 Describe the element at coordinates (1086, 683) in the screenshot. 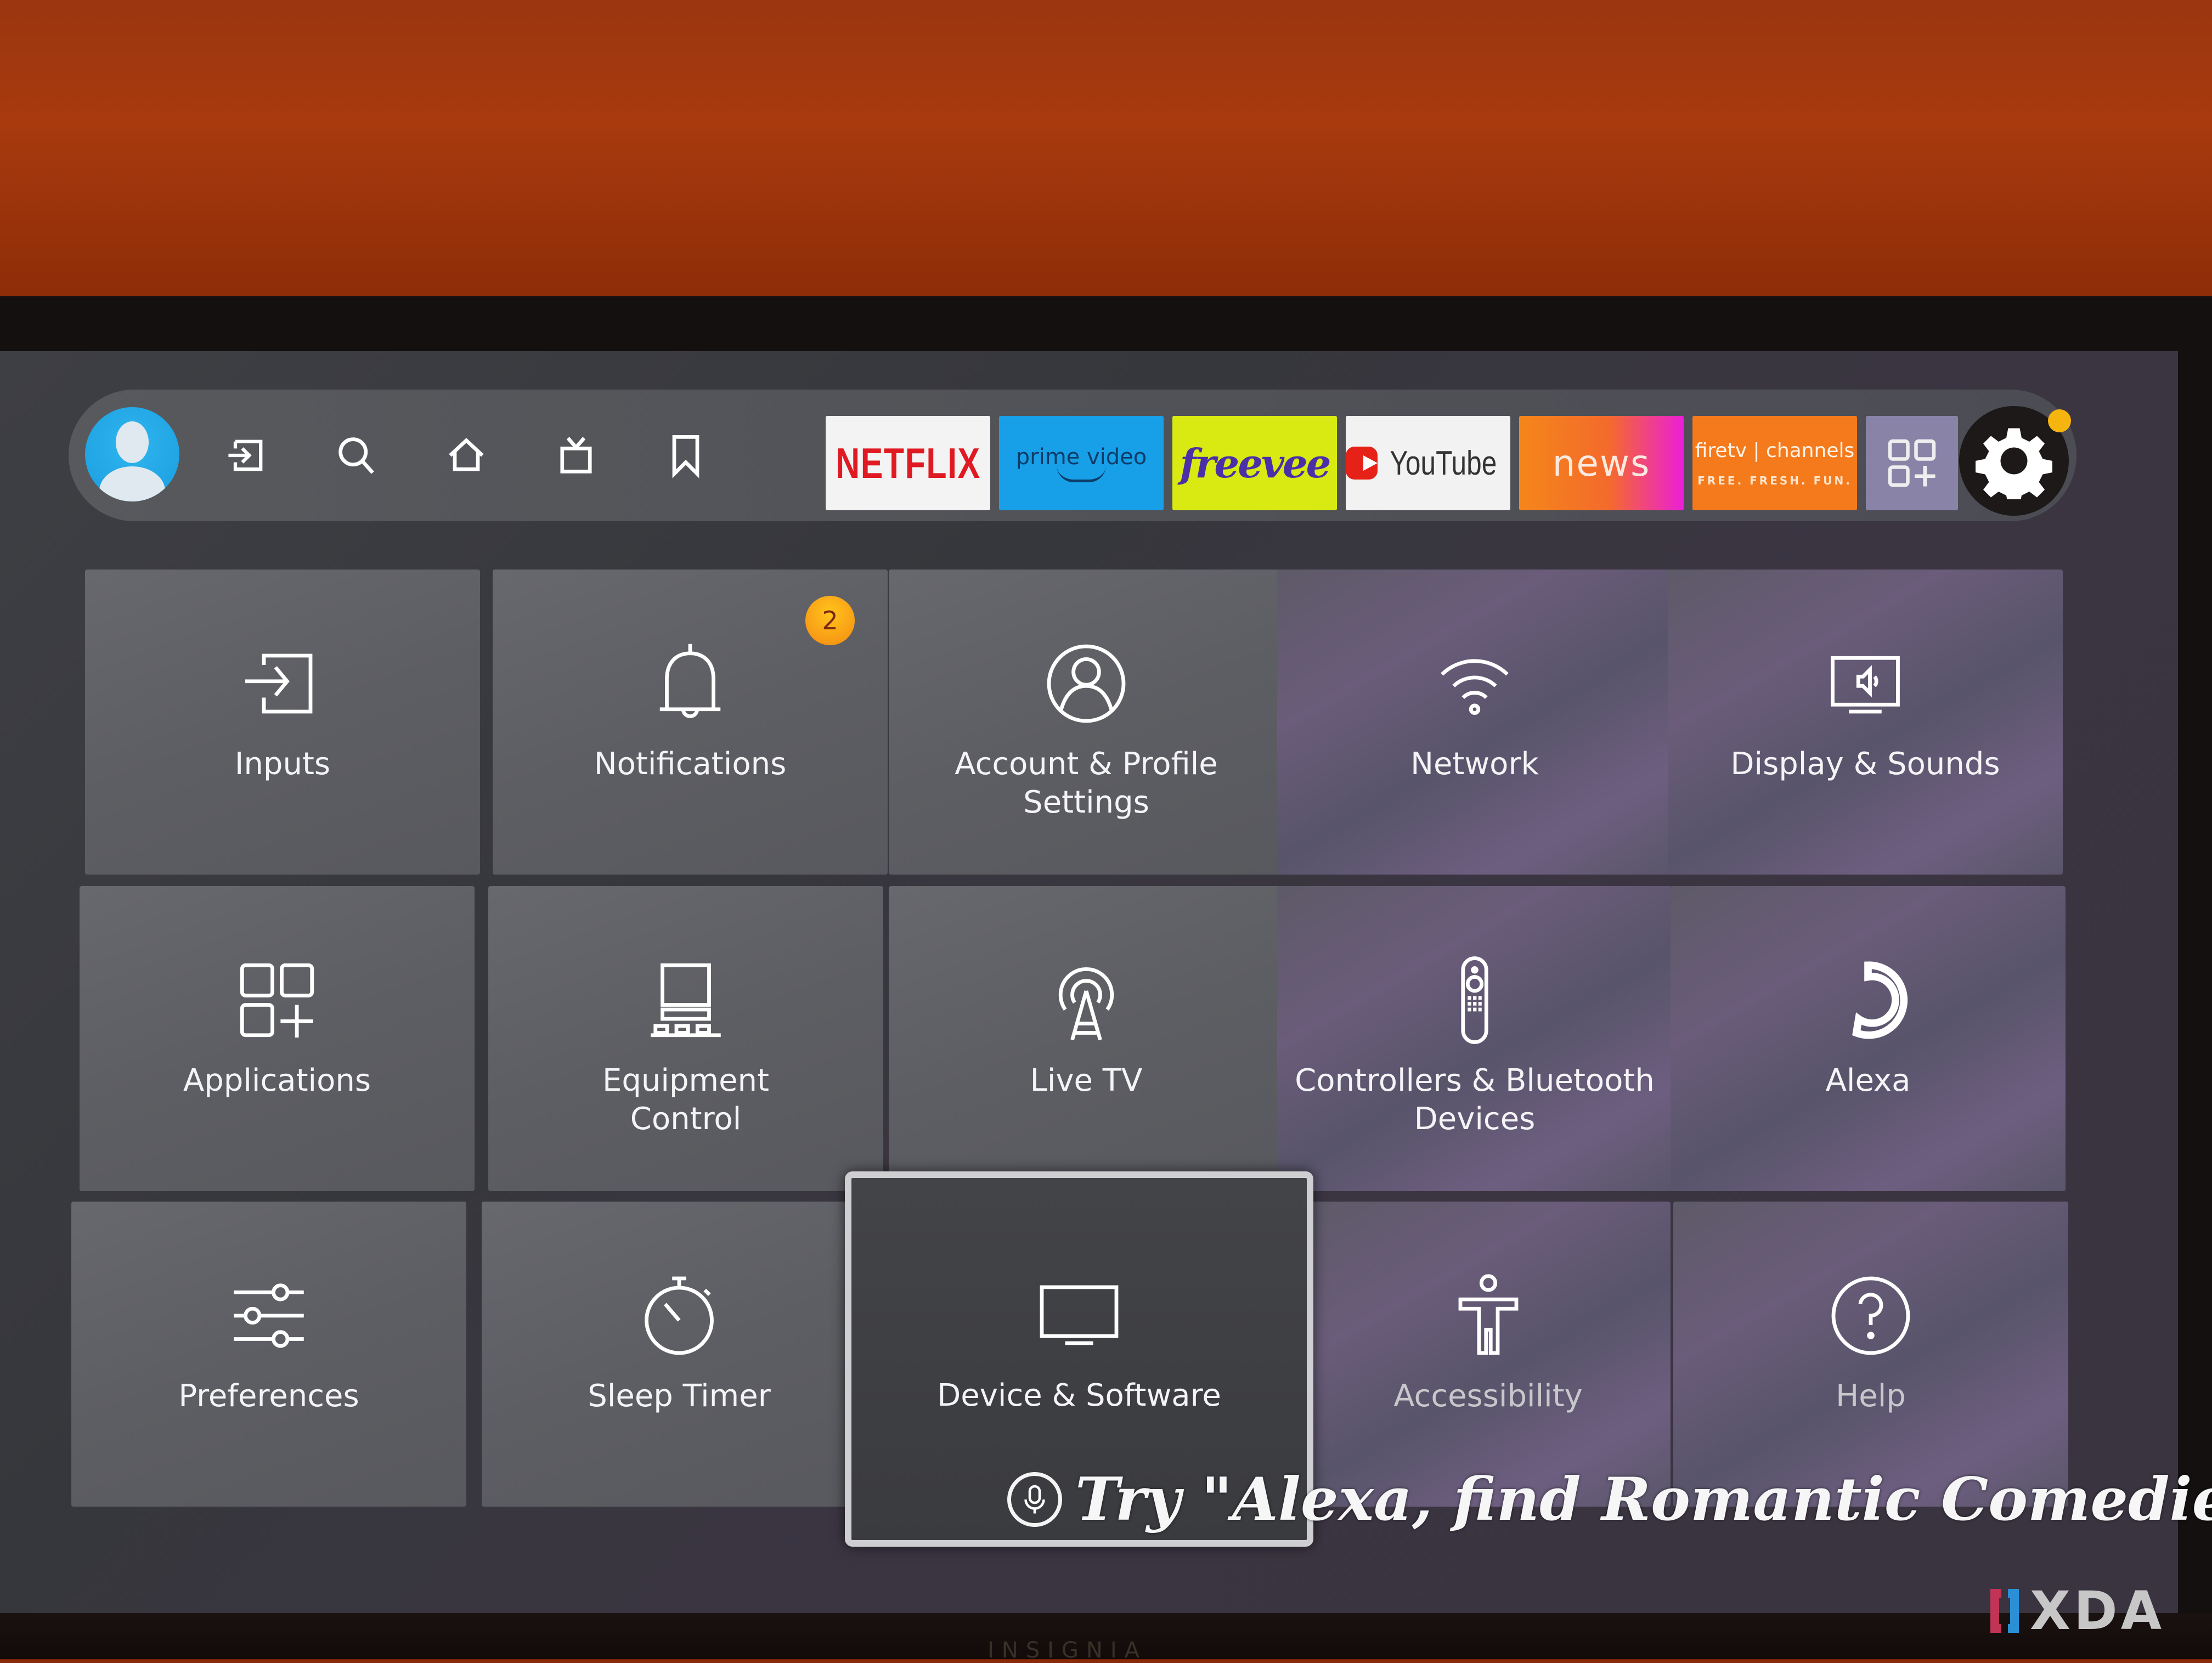

I see `account-icon` at that location.